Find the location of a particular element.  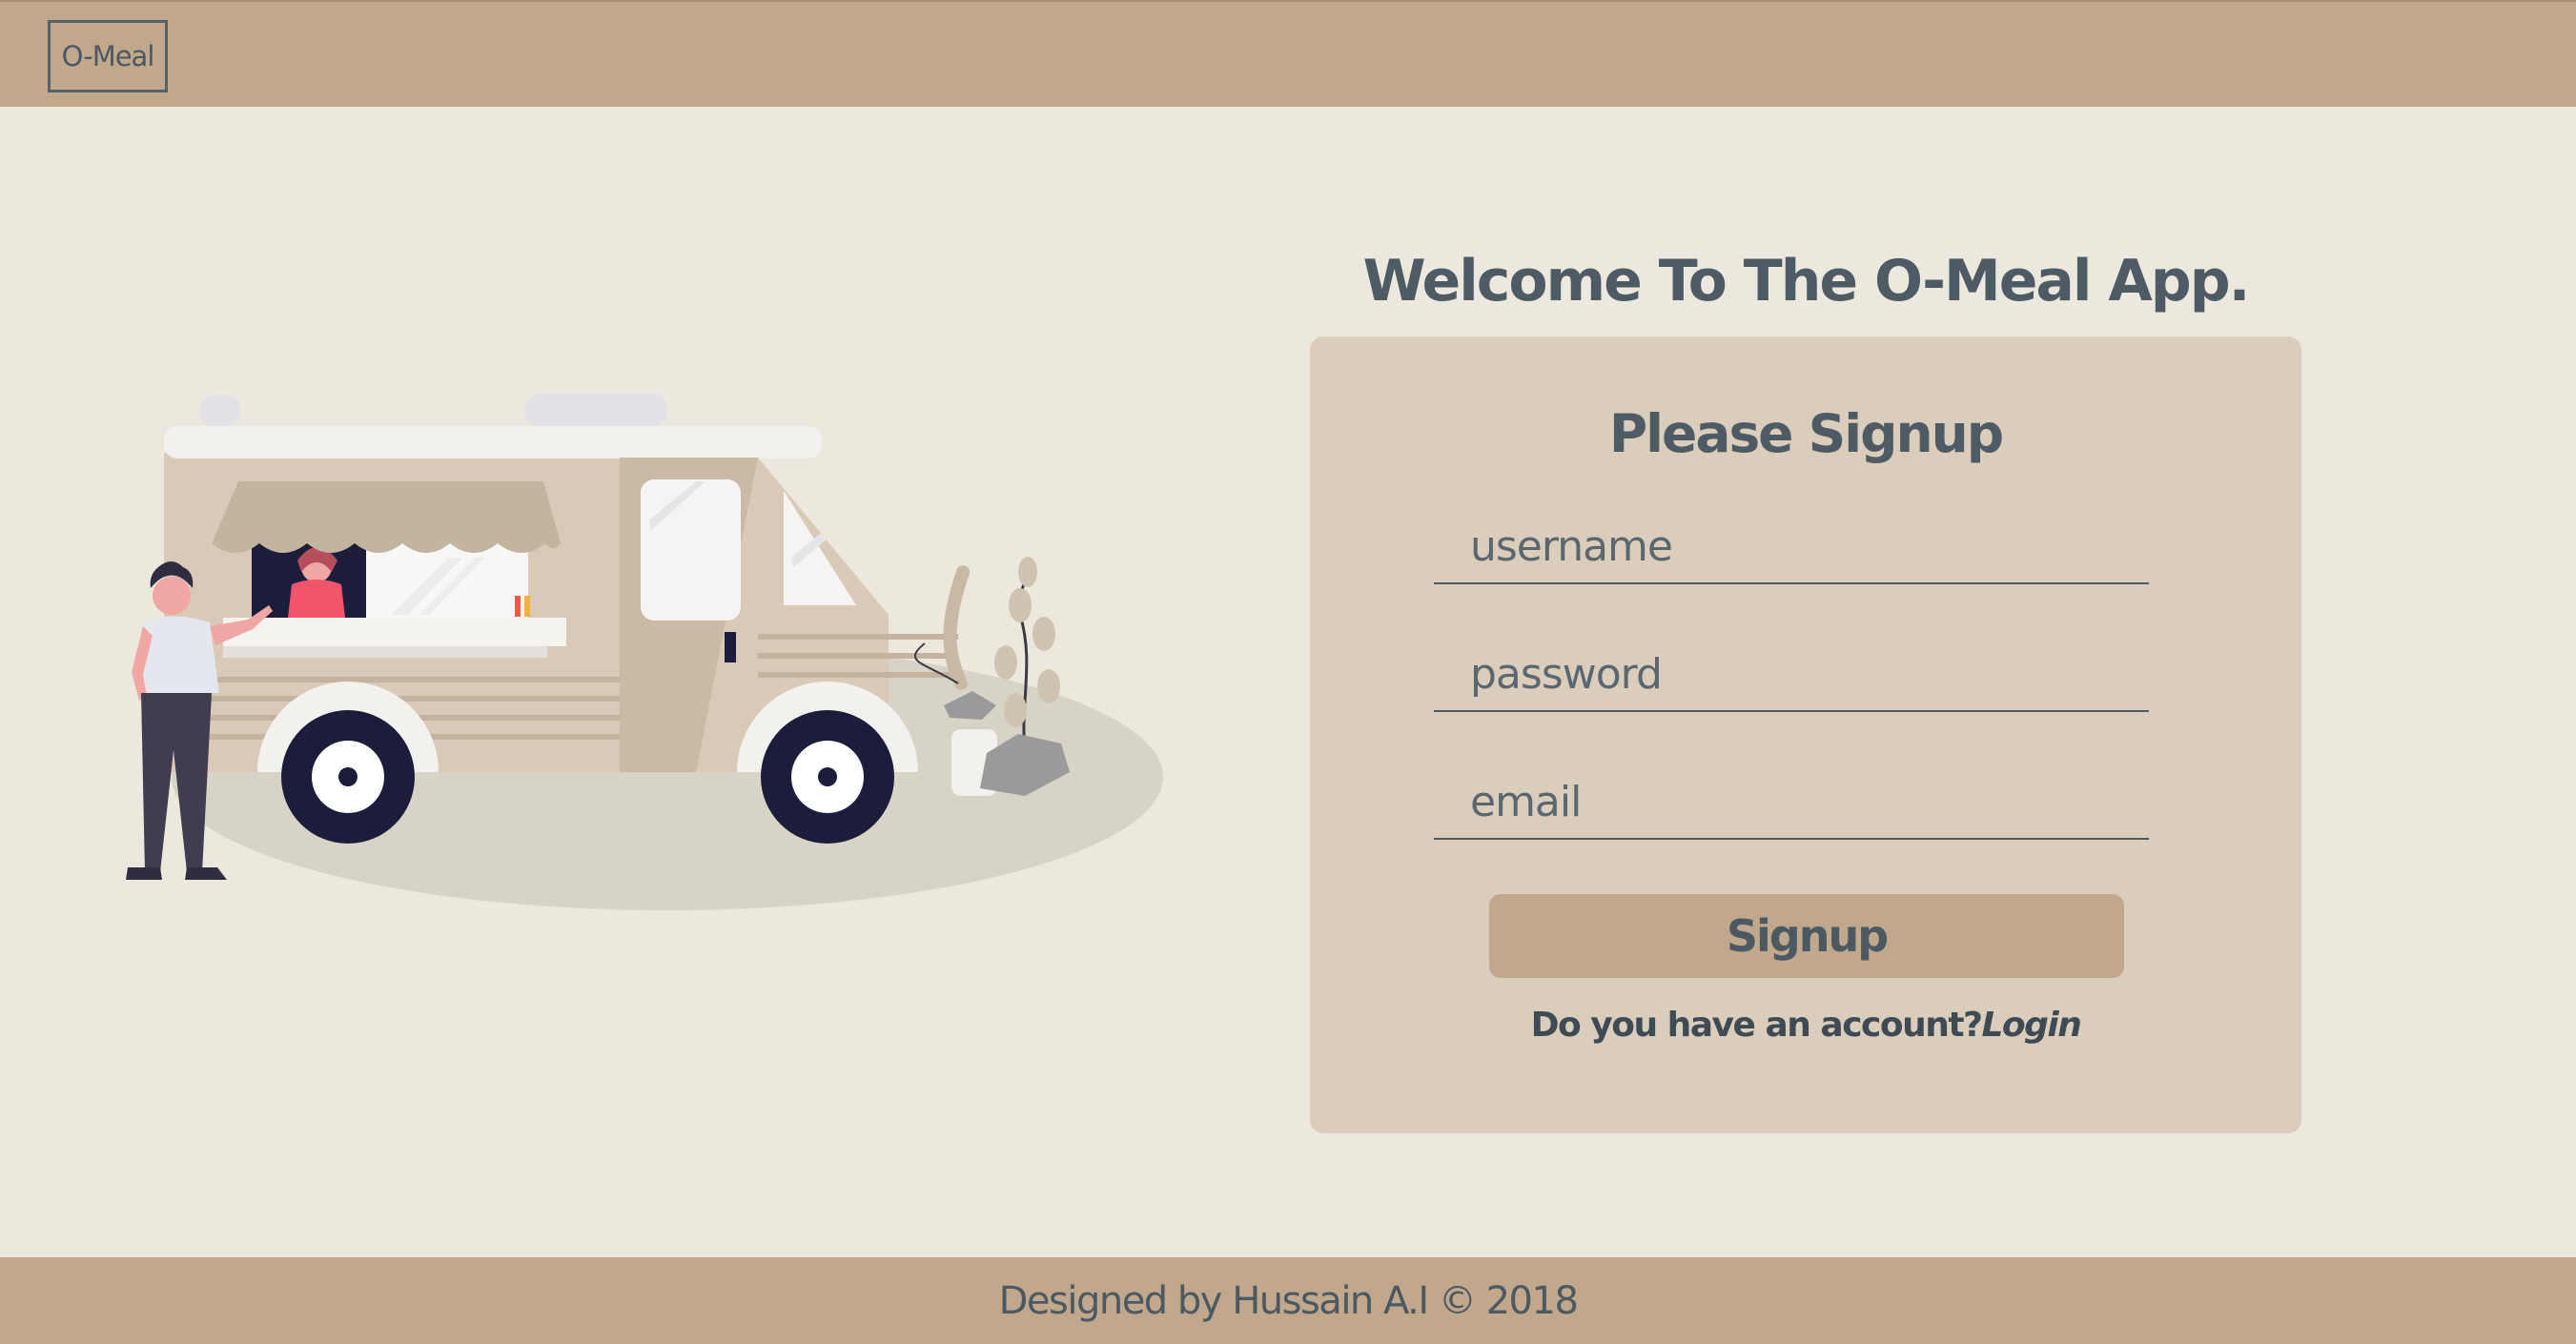

username-input is located at coordinates (1791, 547).